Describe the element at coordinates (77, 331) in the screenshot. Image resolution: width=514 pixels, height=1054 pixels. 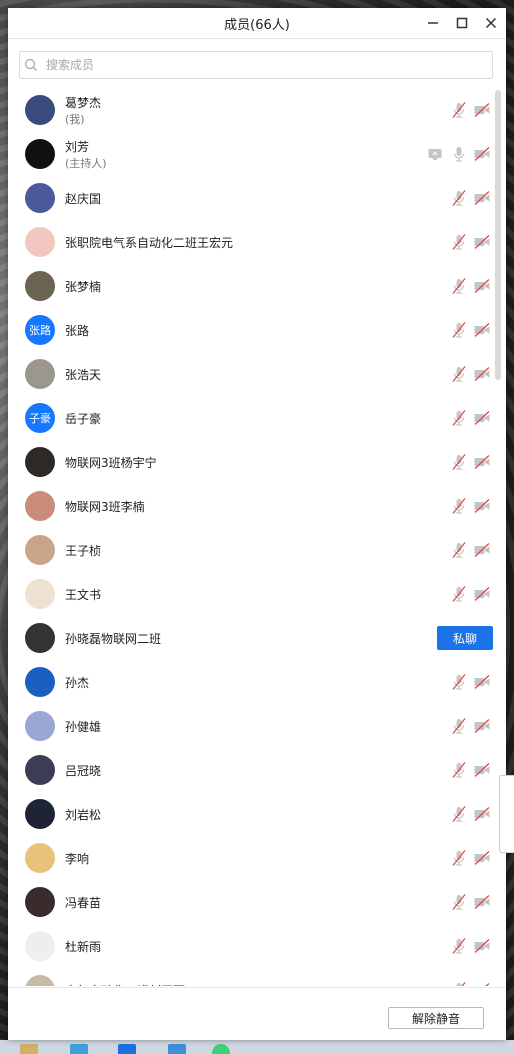
I see `member-name: 张路` at that location.